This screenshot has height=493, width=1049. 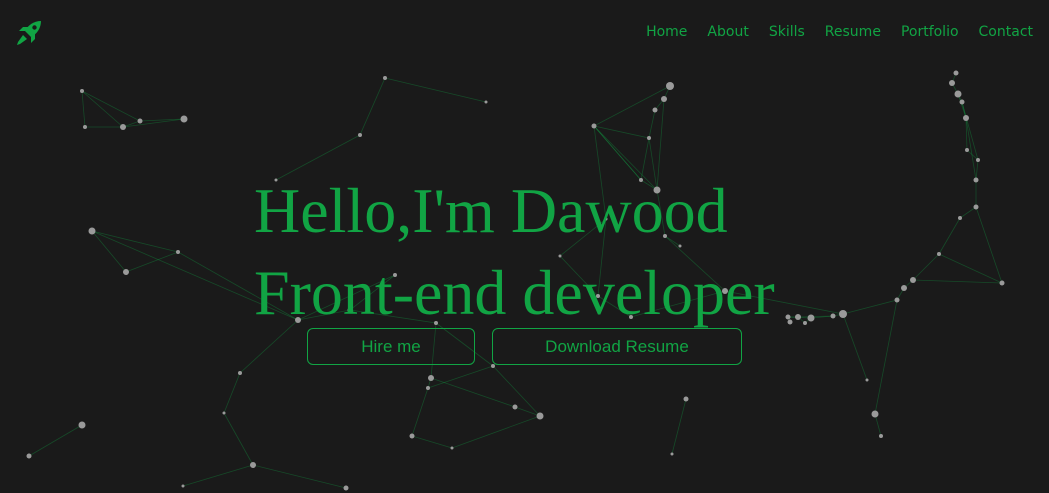 What do you see at coordinates (853, 32) in the screenshot?
I see `nav-resume: Resume` at bounding box center [853, 32].